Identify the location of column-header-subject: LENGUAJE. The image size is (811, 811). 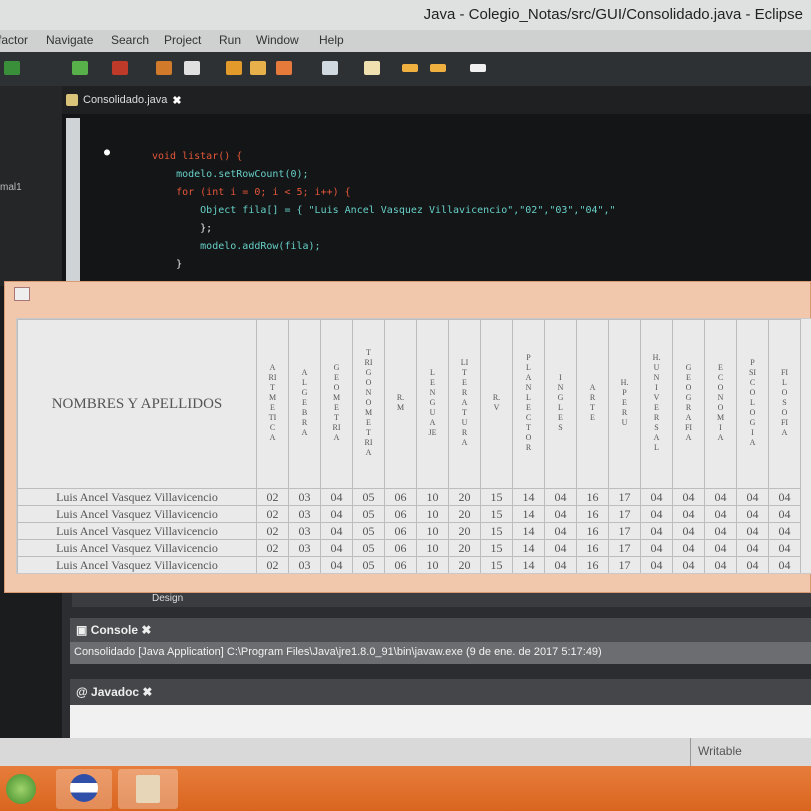
(432, 404).